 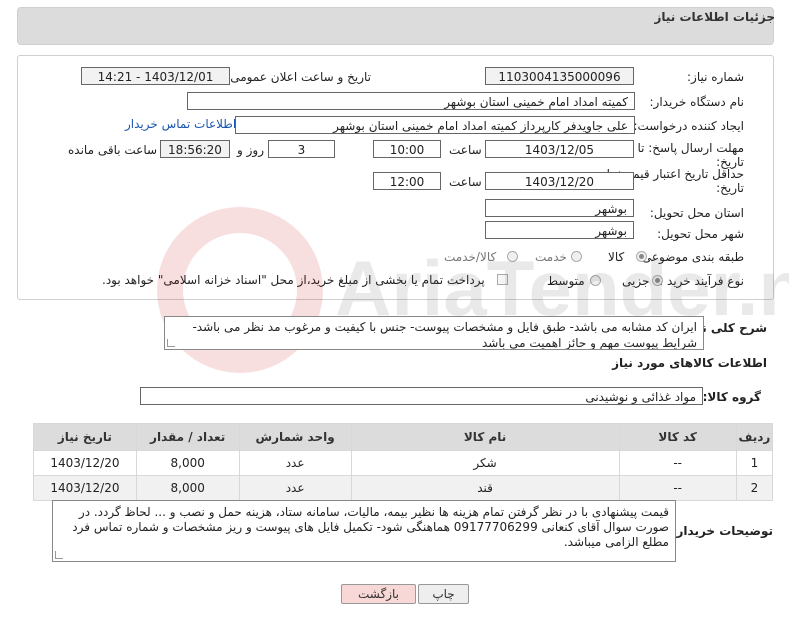 What do you see at coordinates (407, 149) in the screenshot?
I see `deadline-time-field: 10:00` at bounding box center [407, 149].